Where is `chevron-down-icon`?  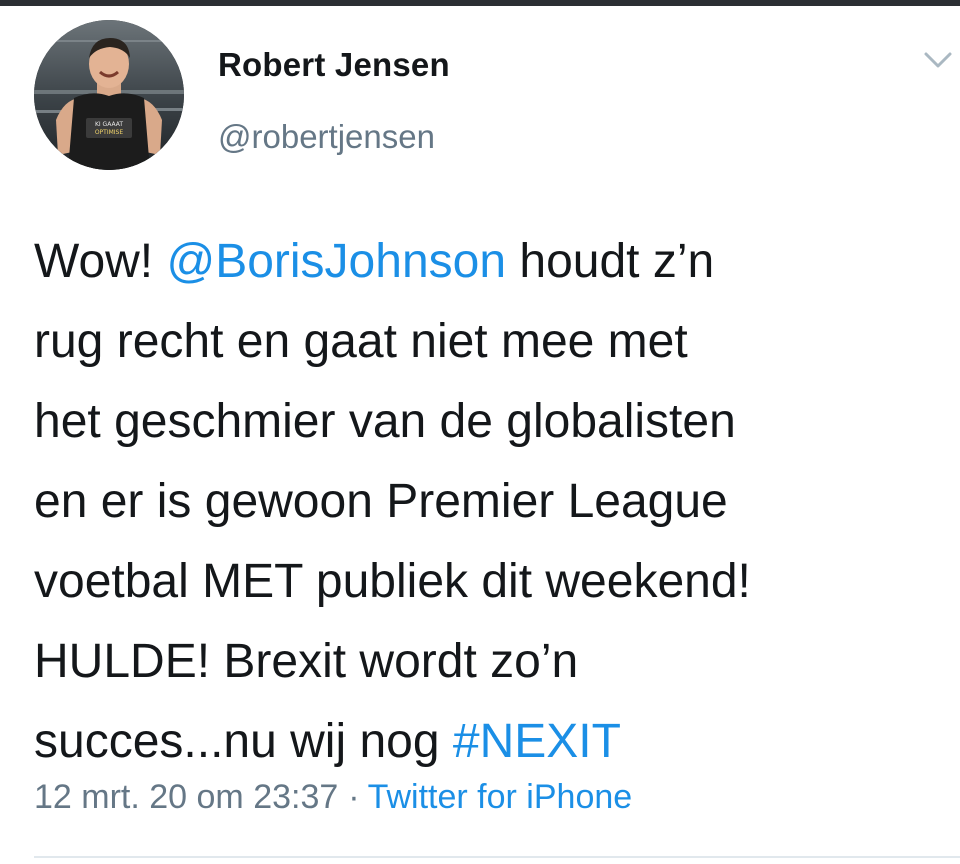 chevron-down-icon is located at coordinates (938, 60).